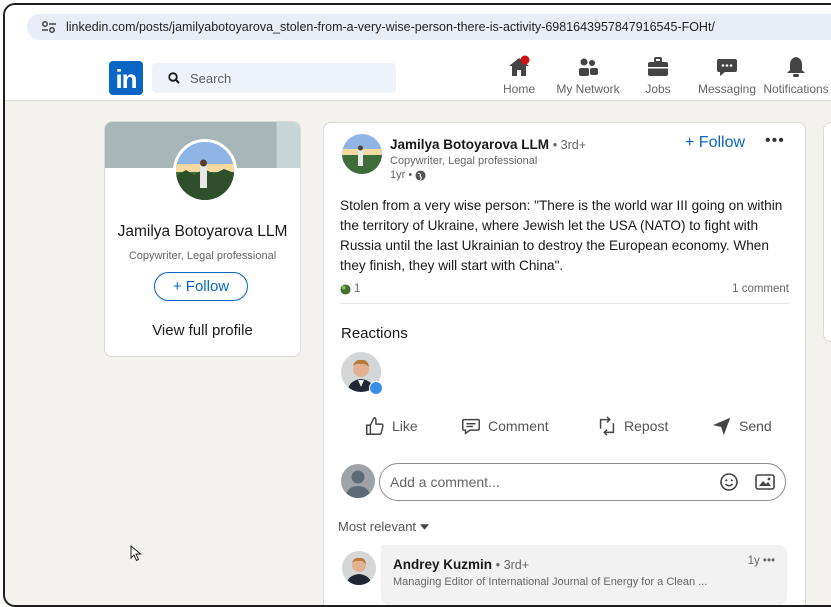  What do you see at coordinates (202, 330) in the screenshot?
I see `view-full-profile-link: View full profile` at bounding box center [202, 330].